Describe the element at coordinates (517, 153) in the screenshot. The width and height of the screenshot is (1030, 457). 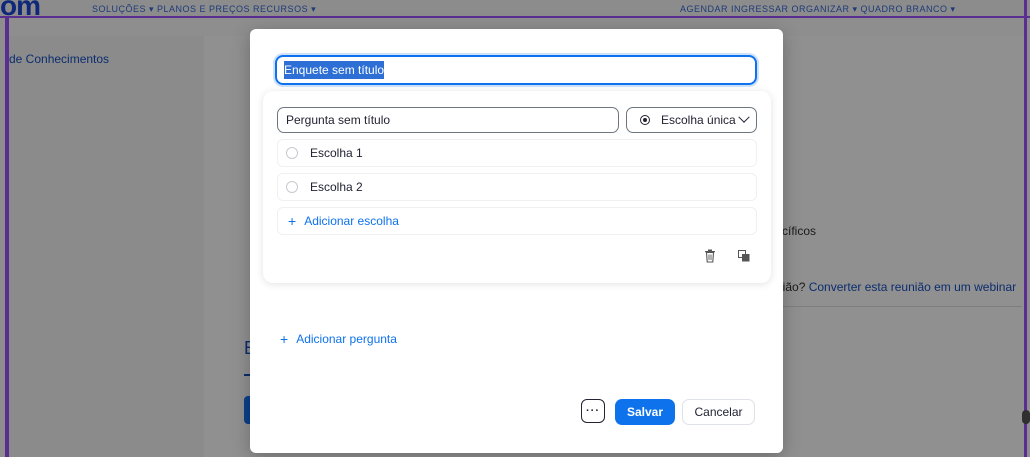
I see `choice-item: Escolha 1` at that location.